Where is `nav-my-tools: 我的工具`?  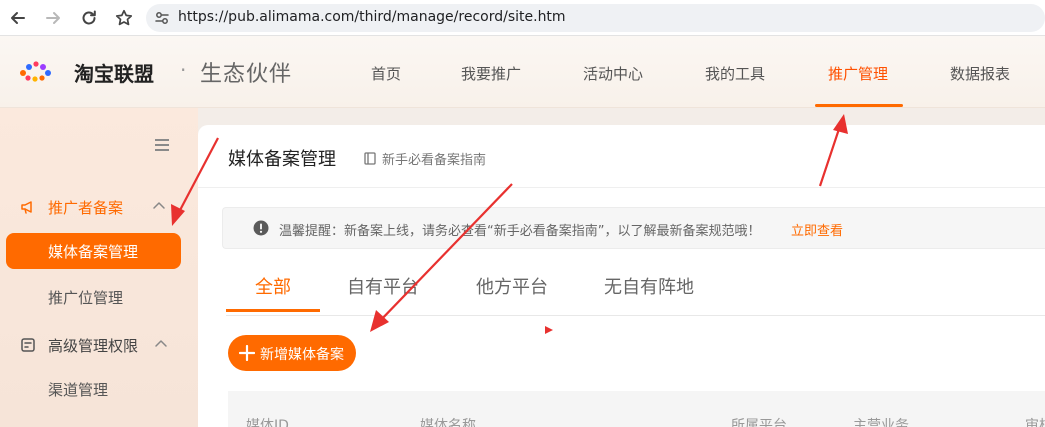
nav-my-tools: 我的工具 is located at coordinates (735, 73).